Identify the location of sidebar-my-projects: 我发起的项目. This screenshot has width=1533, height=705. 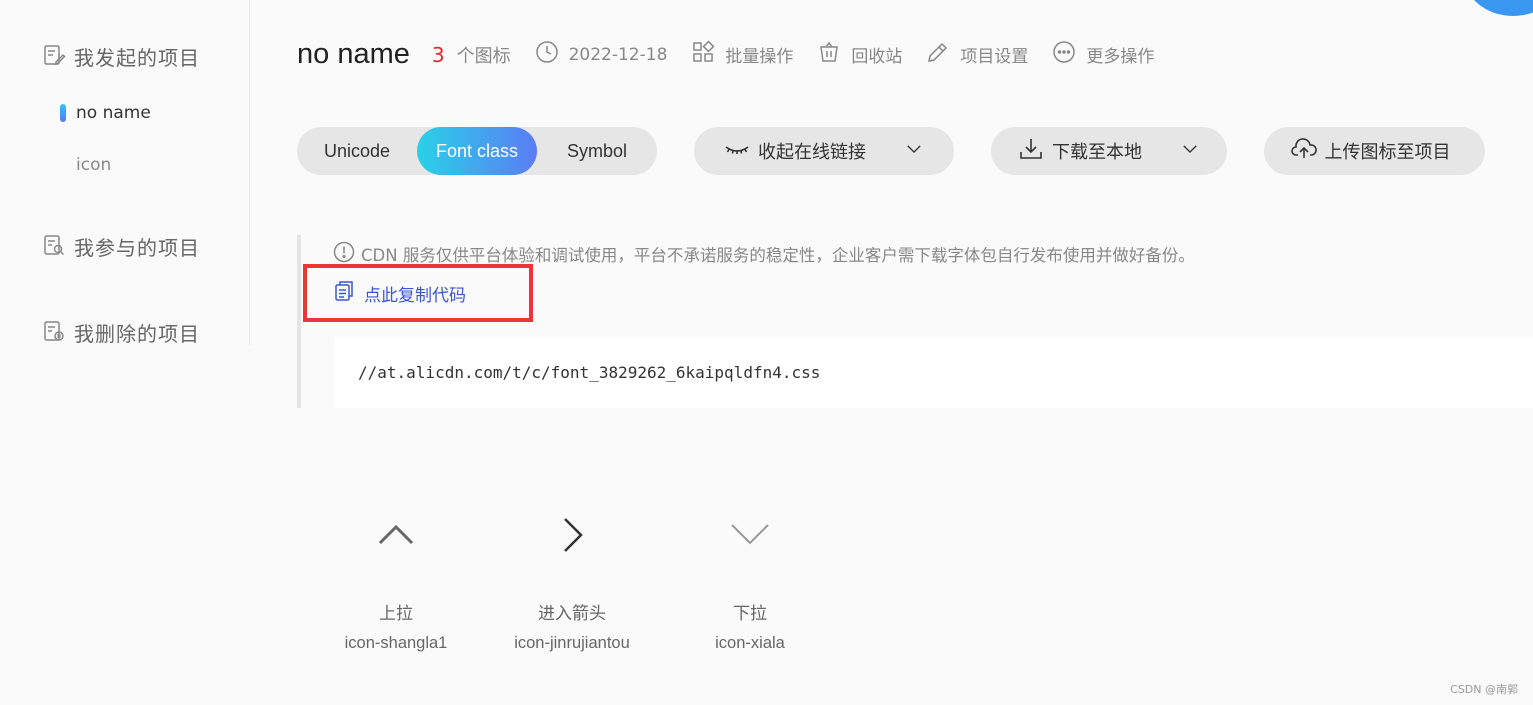
(121, 56).